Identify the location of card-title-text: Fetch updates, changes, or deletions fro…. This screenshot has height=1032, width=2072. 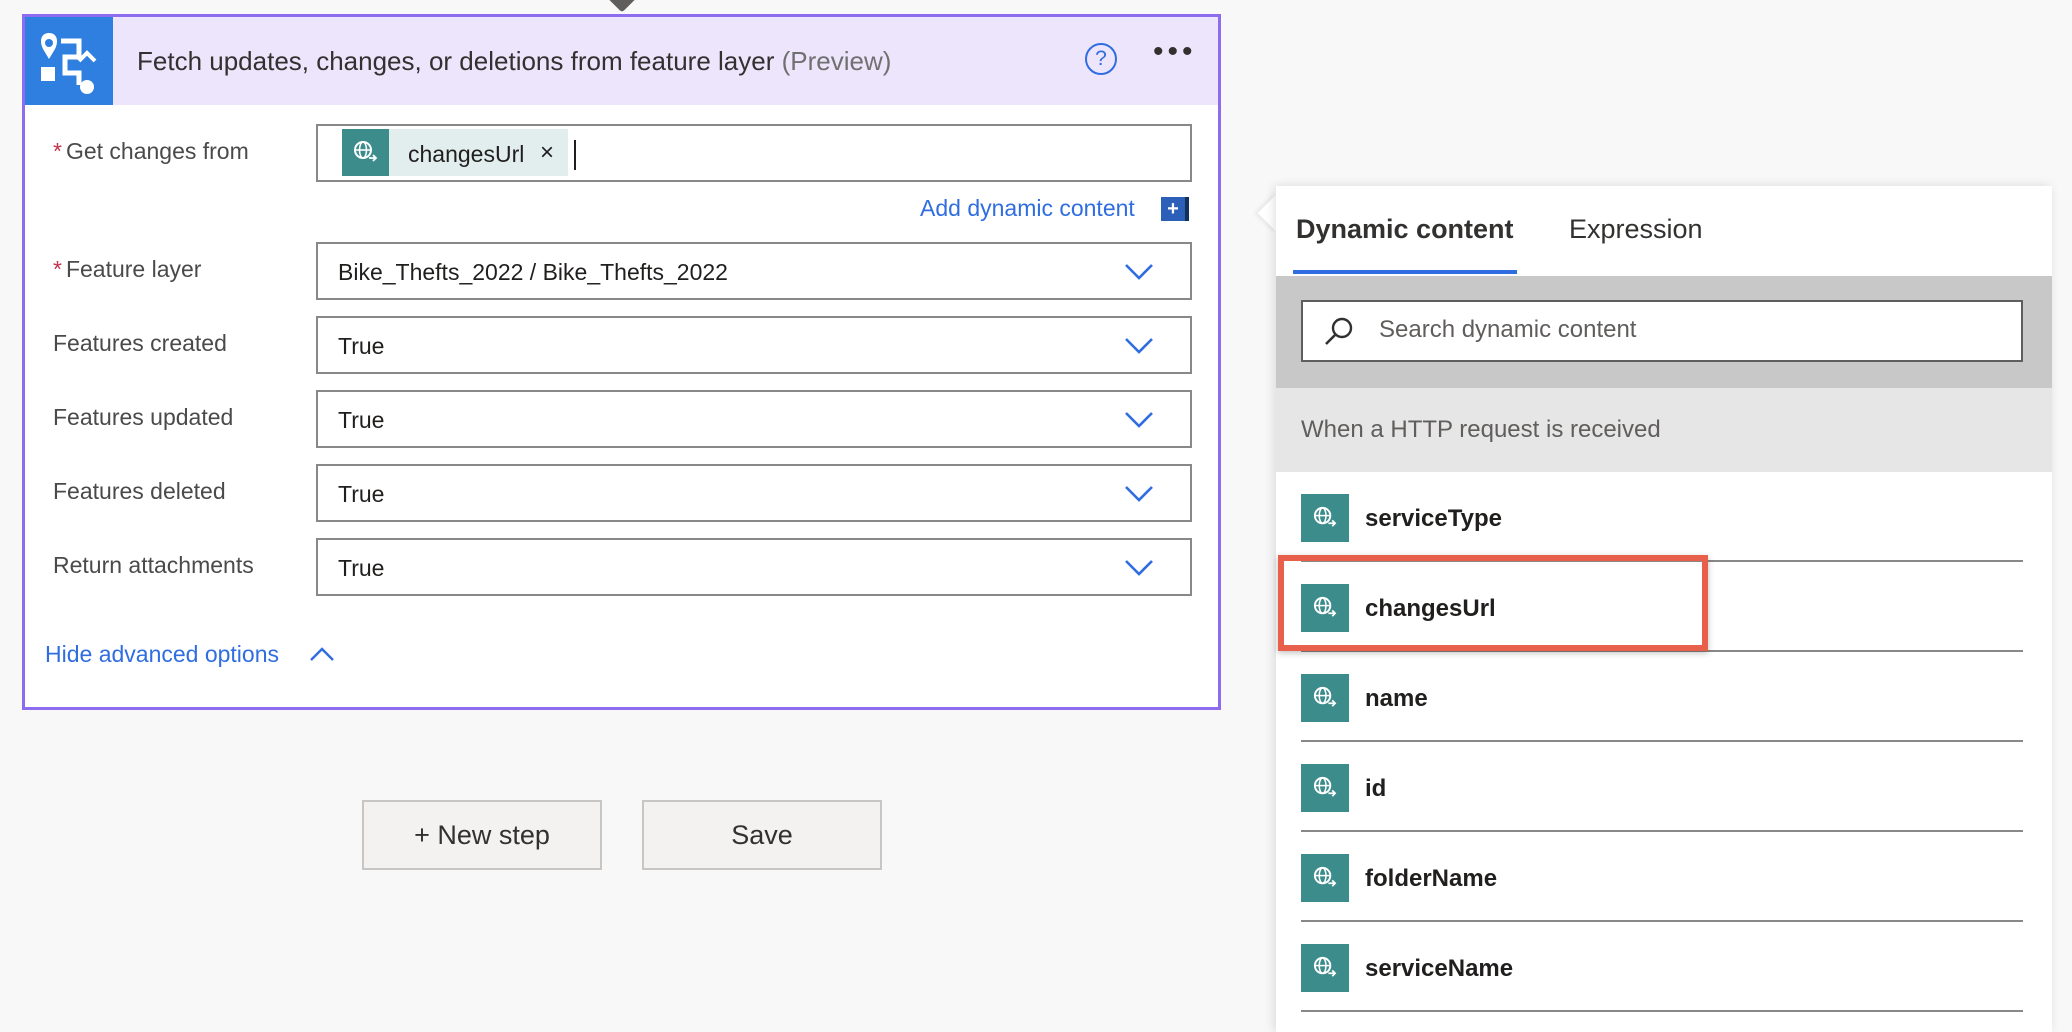
(456, 61).